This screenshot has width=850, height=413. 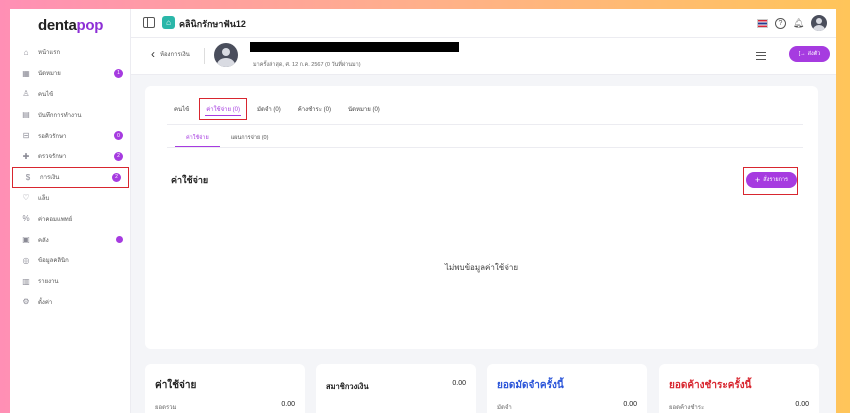 What do you see at coordinates (70, 156) in the screenshot?
I see `sidebar-item-5: ✚ ตรวจรักษา 2` at bounding box center [70, 156].